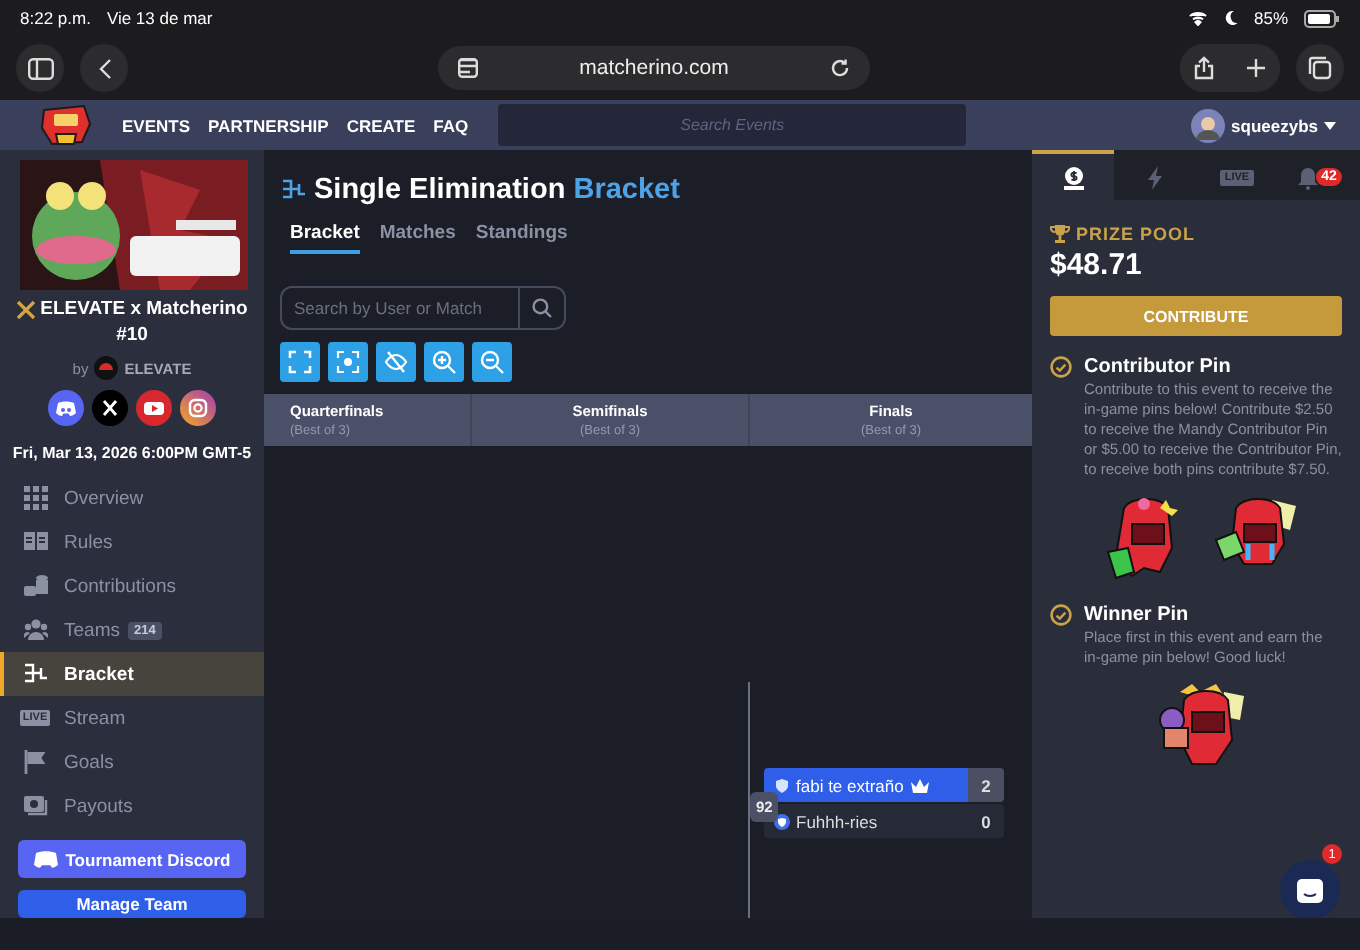  I want to click on tab: Bracket, so click(325, 238).